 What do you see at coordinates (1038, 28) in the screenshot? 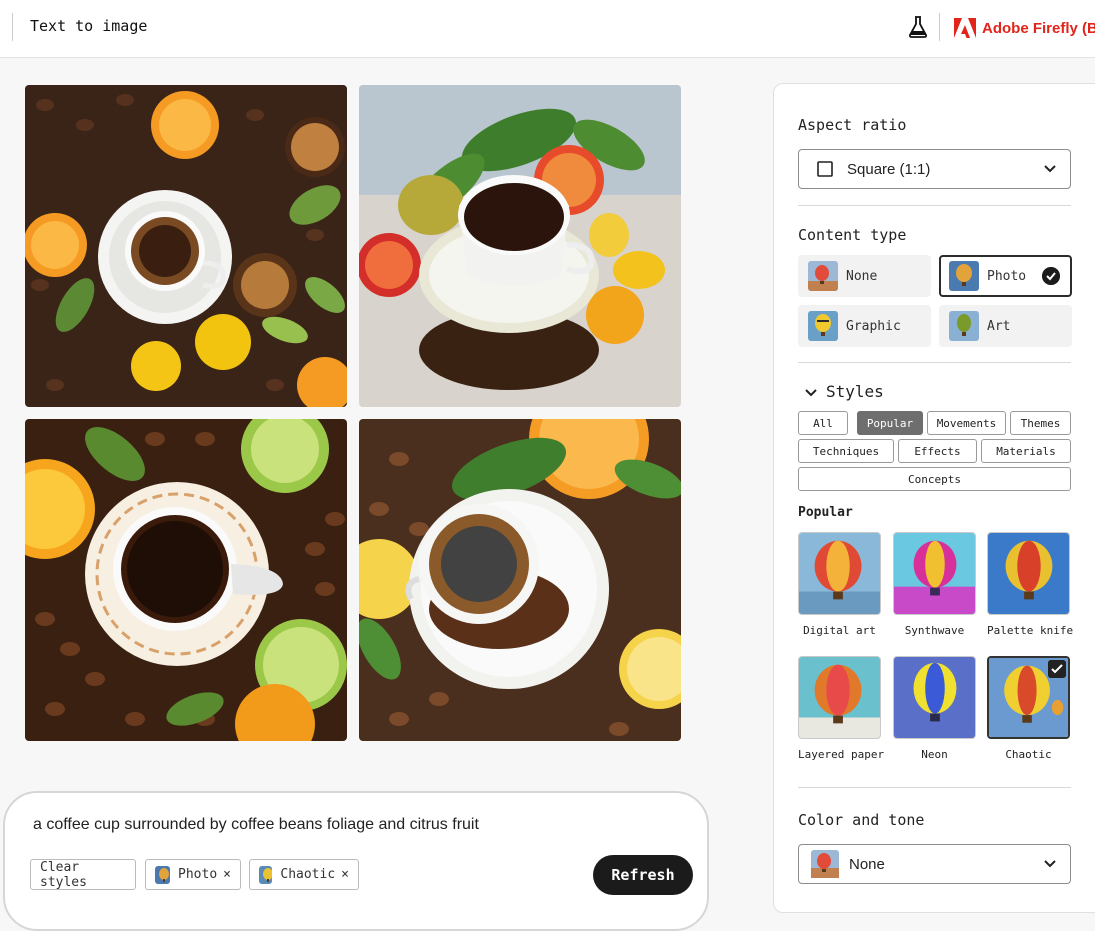
I see `brand-name: Adobe Firefly (Be` at bounding box center [1038, 28].